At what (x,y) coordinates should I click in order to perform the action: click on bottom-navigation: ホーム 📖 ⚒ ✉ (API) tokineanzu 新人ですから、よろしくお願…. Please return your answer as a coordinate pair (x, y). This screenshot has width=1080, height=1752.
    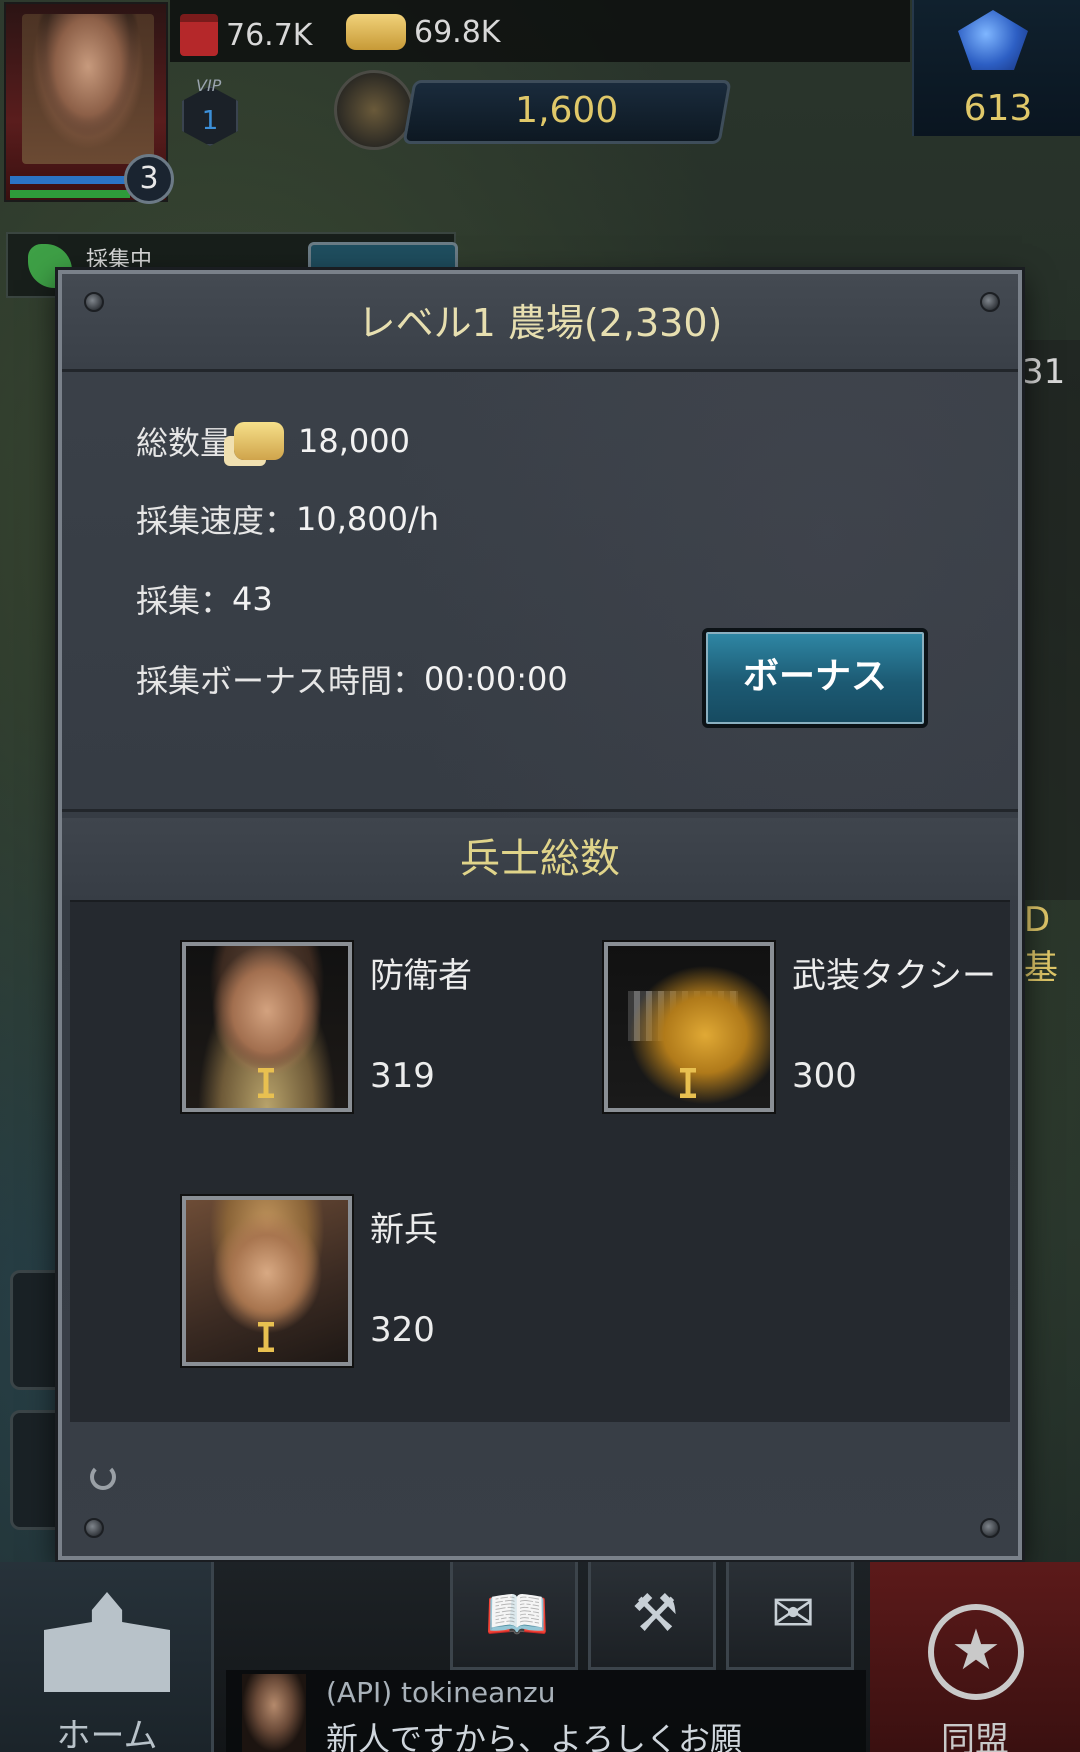
    Looking at the image, I should click on (540, 1657).